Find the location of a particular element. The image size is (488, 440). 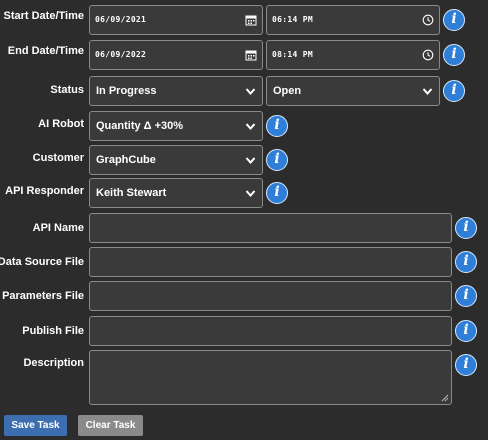

end-datetime-info-icon: i is located at coordinates (454, 55).